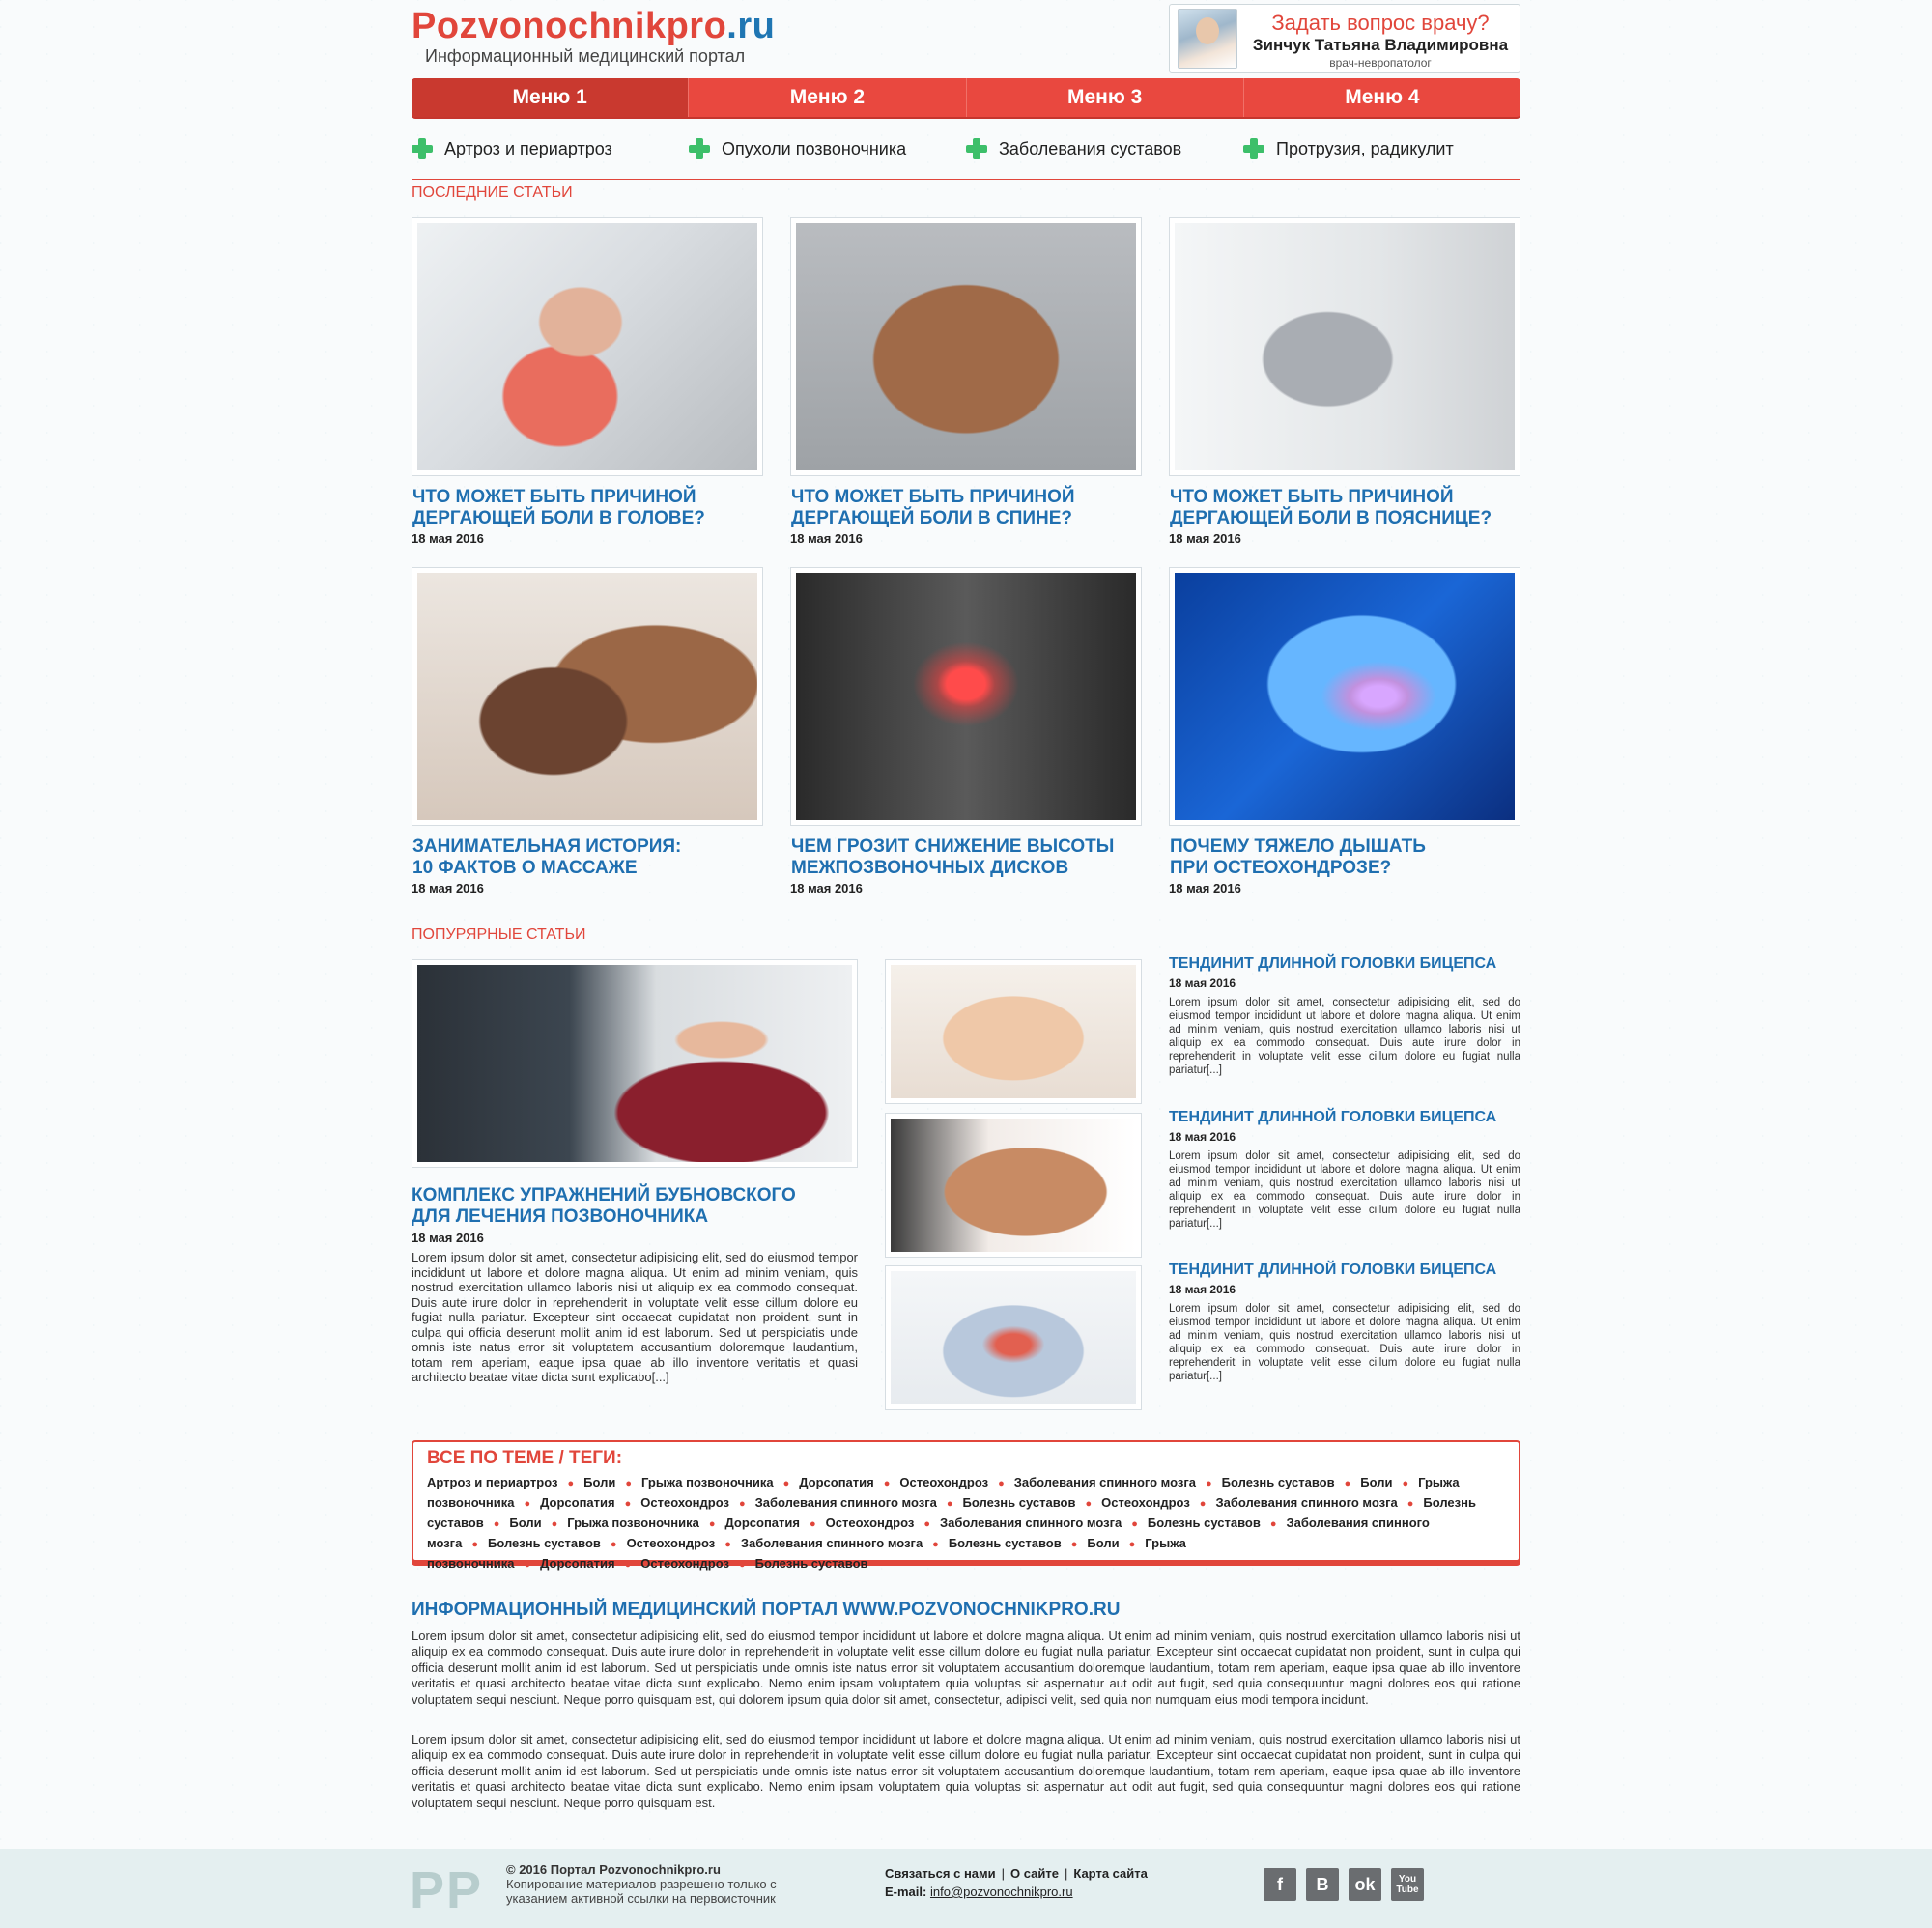 The height and width of the screenshot is (1928, 1932). What do you see at coordinates (1365, 1884) in the screenshot?
I see `odnoklassniki-icon: ok` at bounding box center [1365, 1884].